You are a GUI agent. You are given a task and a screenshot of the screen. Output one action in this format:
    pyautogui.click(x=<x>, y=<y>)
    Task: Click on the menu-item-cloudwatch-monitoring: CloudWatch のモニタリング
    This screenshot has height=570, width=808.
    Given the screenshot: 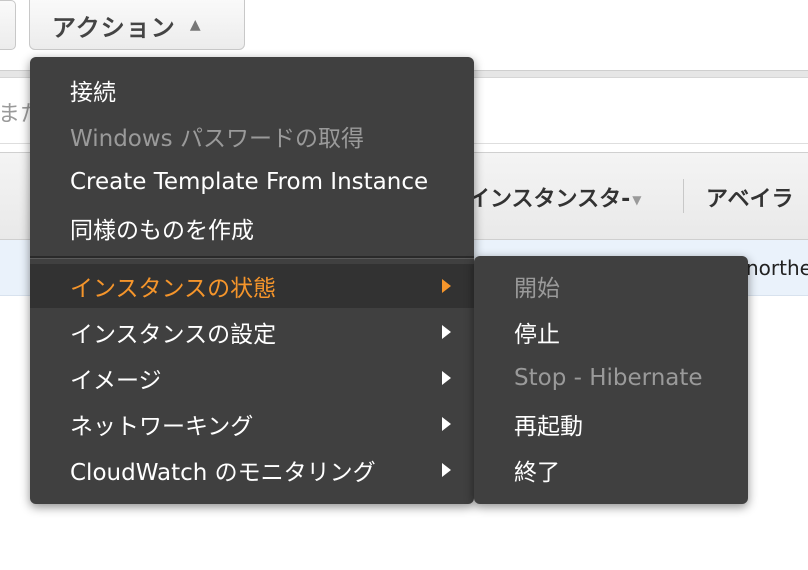 What is the action you would take?
    pyautogui.click(x=252, y=470)
    